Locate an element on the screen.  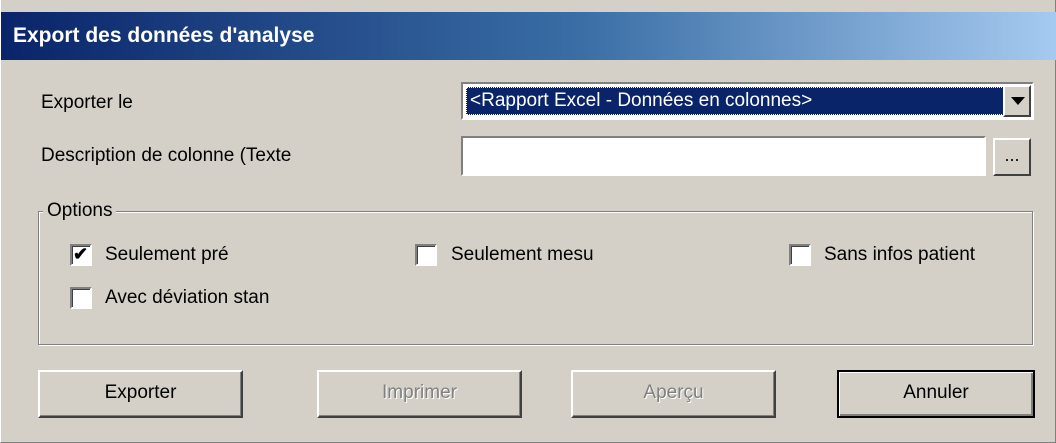
options-legend: Options is located at coordinates (80, 211).